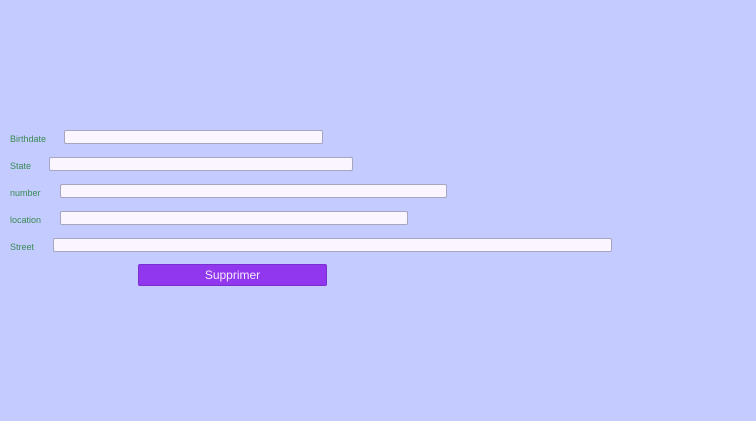 The image size is (756, 421). I want to click on number-label: number, so click(25, 193).